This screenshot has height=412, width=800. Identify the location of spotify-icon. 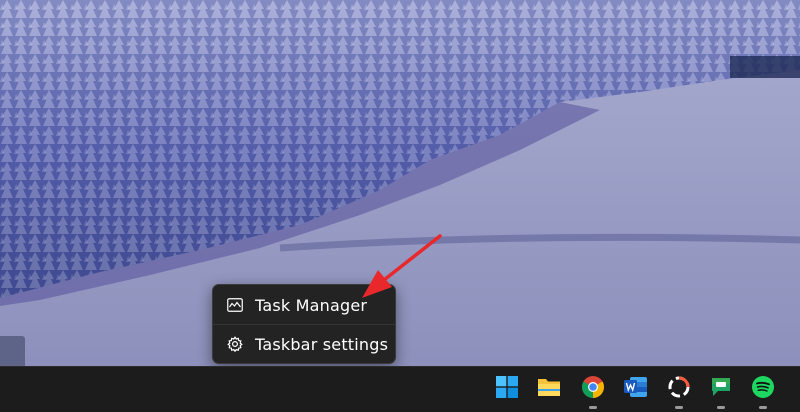
(763, 389).